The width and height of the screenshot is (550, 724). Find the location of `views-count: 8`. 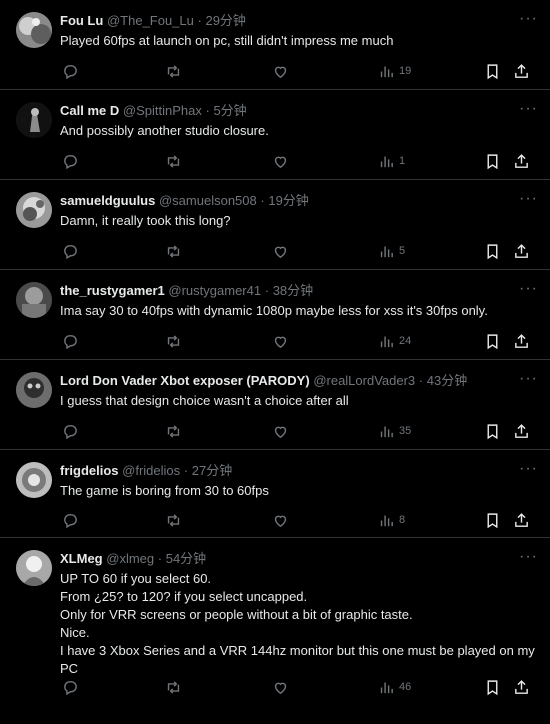

views-count: 8 is located at coordinates (402, 520).